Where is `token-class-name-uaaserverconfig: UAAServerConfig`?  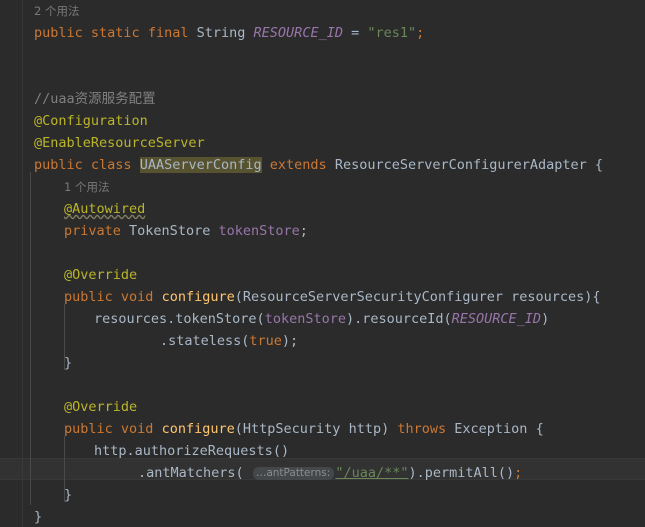
token-class-name-uaaserverconfig: UAAServerConfig is located at coordinates (200, 165).